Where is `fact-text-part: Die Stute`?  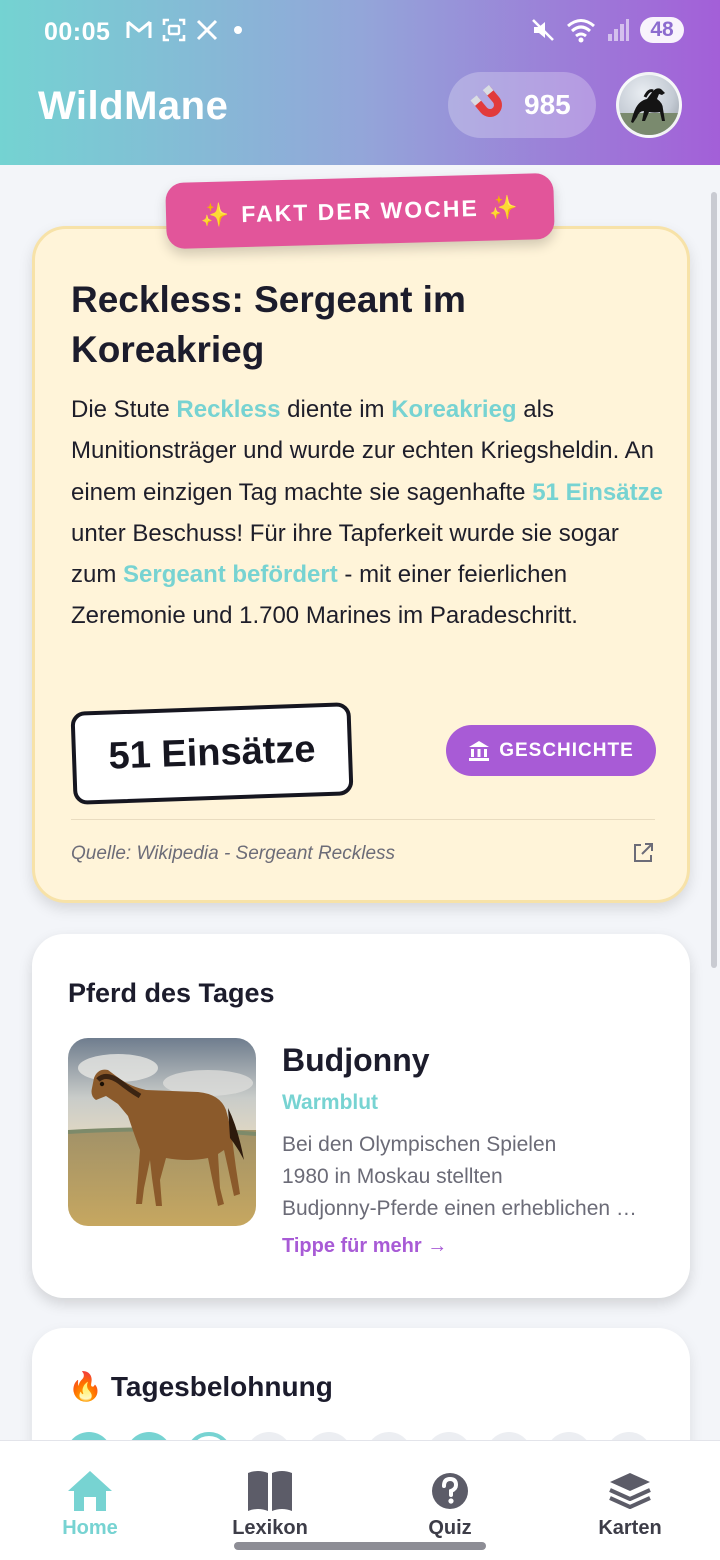 fact-text-part: Die Stute is located at coordinates (124, 409).